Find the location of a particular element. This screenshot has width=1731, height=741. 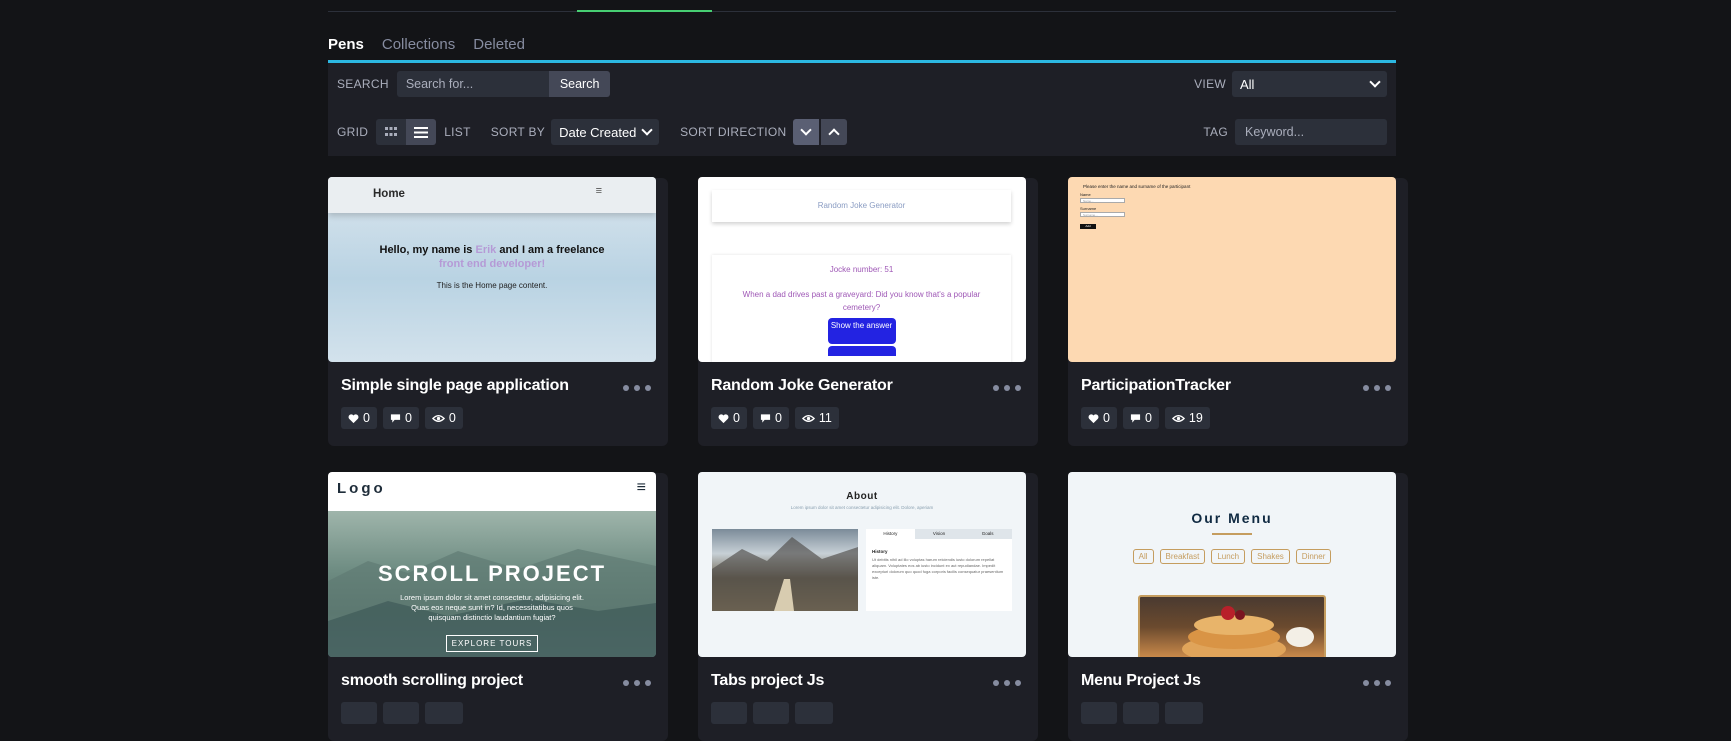

tag-input is located at coordinates (1311, 132).